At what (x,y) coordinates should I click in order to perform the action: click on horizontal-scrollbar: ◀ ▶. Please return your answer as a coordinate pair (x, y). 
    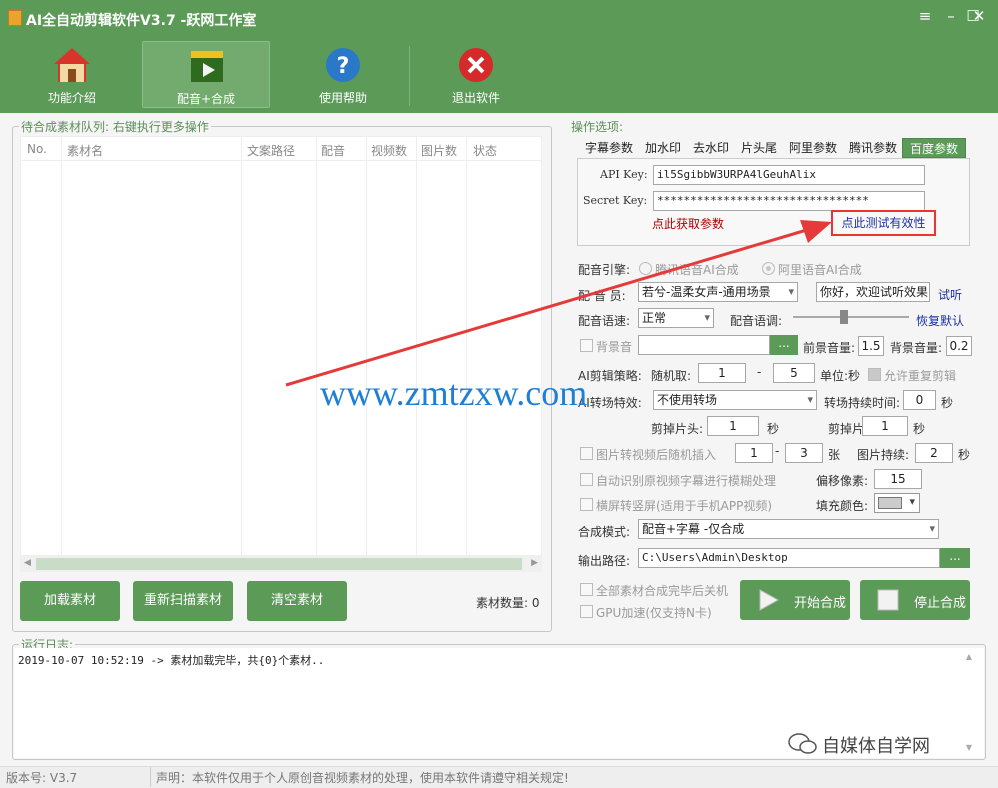
    Looking at the image, I should click on (281, 564).